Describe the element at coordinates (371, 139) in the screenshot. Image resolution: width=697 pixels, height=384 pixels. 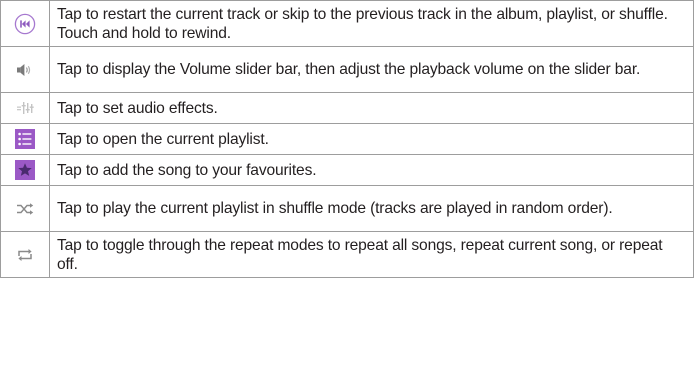
I see `row-description: Tap to open the current playlist.` at that location.